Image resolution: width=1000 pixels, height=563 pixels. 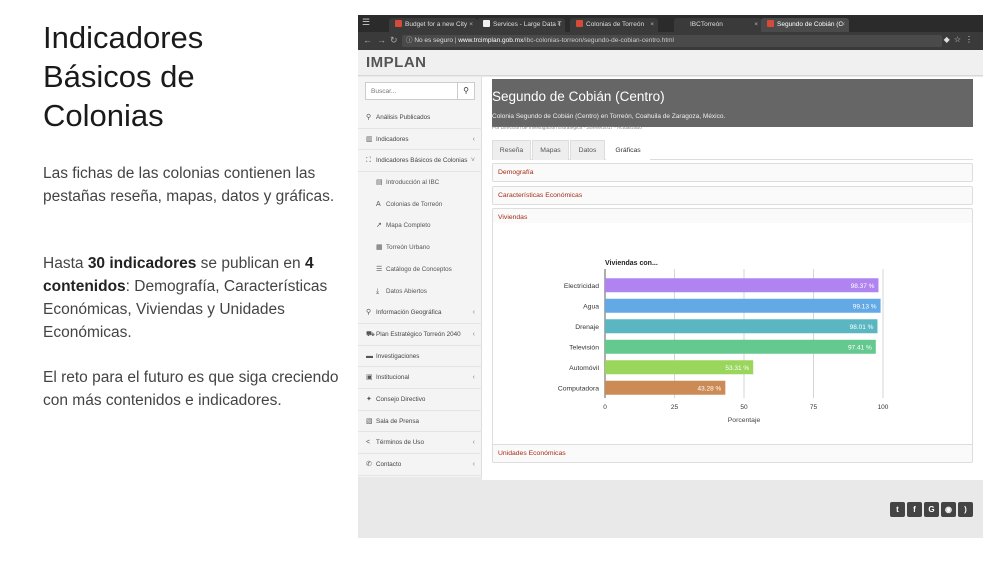 What do you see at coordinates (420, 140) in the screenshot?
I see `sidebar-item: ▥ Indicadores ‹` at bounding box center [420, 140].